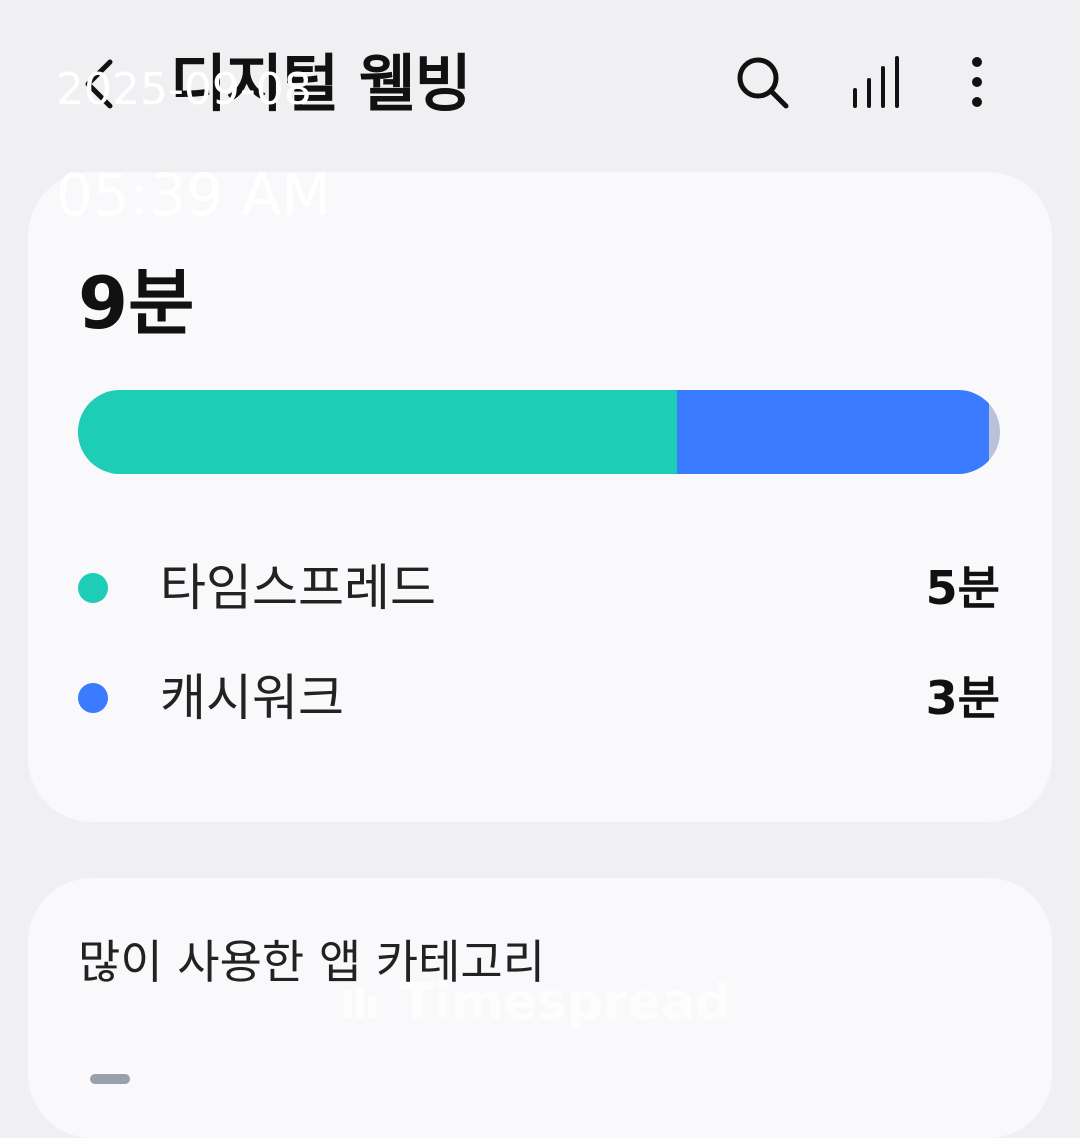 The height and width of the screenshot is (1138, 1080). Describe the element at coordinates (298, 588) in the screenshot. I see `legend-label: 타임스프레드` at that location.